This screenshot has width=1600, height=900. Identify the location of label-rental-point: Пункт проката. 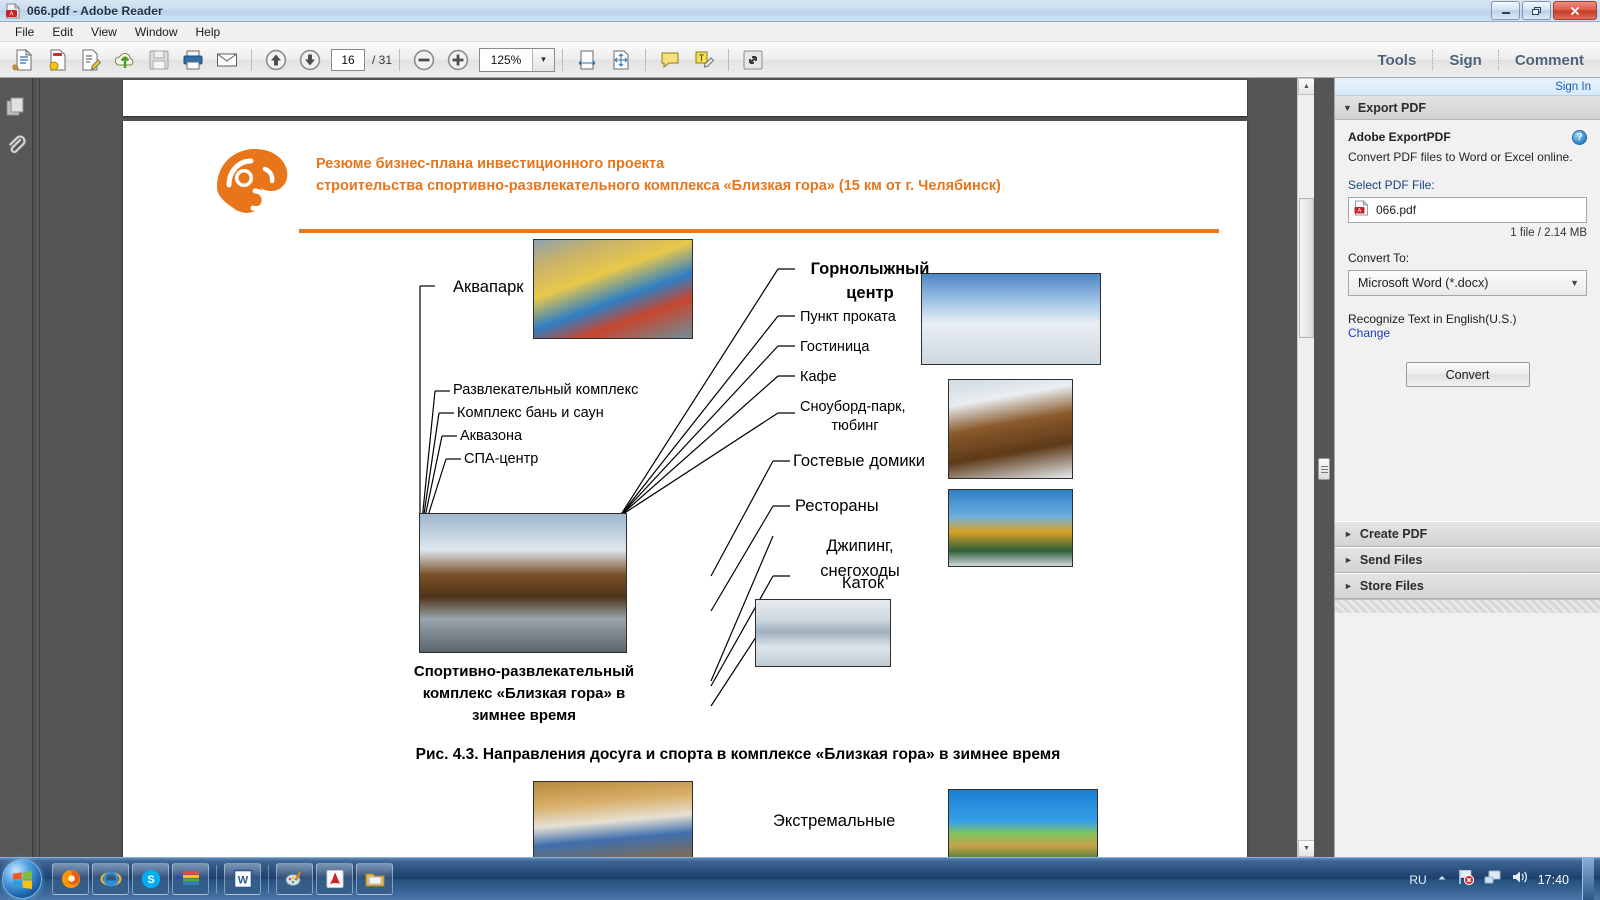
(848, 317).